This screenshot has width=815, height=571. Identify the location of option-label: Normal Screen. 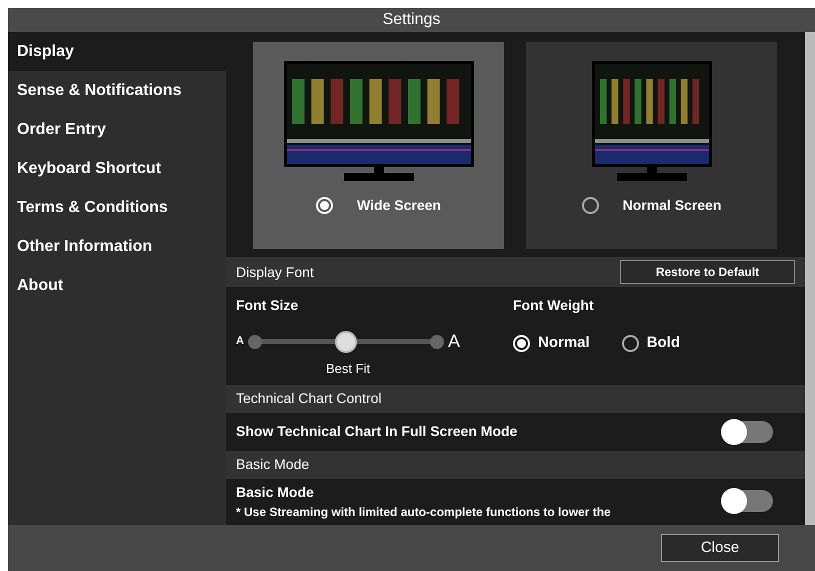
(672, 205).